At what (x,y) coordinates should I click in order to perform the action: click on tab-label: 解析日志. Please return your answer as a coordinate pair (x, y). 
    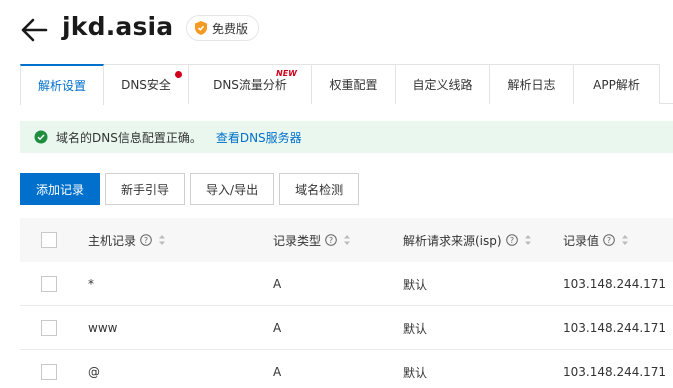
    Looking at the image, I should click on (531, 85).